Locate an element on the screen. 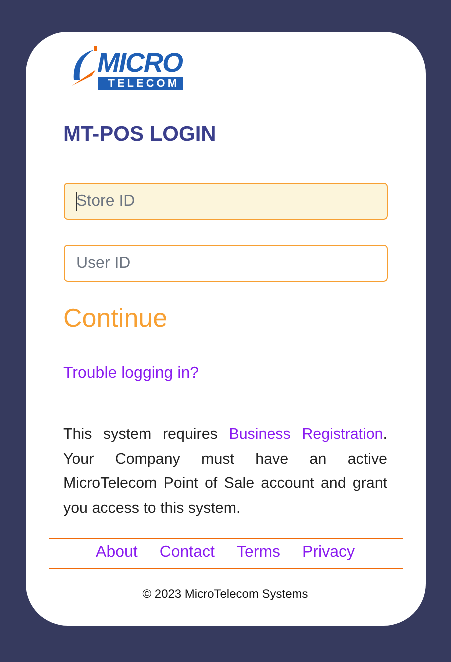 This screenshot has width=451, height=662. footer-link: About is located at coordinates (117, 553).